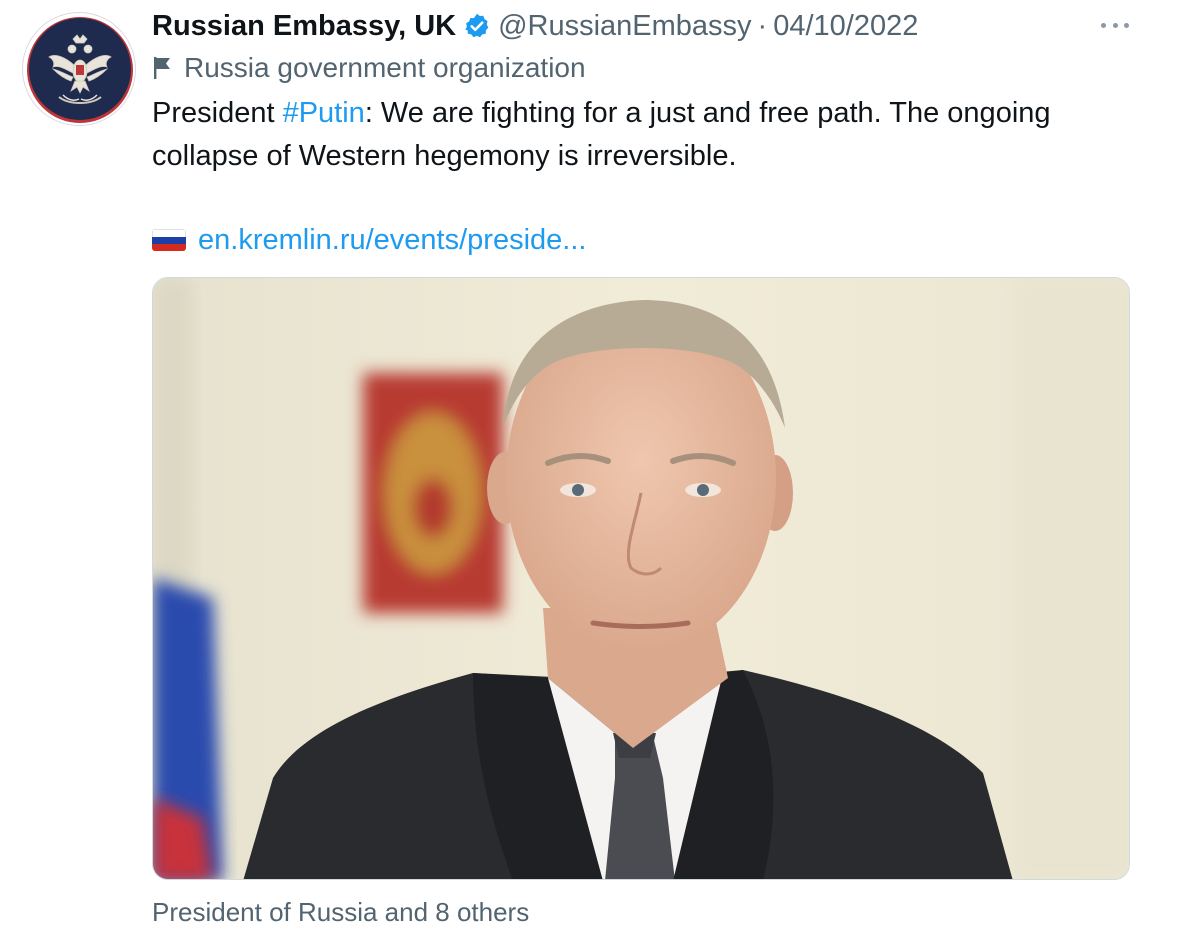  I want to click on hashtag-link: #Putin, so click(324, 113).